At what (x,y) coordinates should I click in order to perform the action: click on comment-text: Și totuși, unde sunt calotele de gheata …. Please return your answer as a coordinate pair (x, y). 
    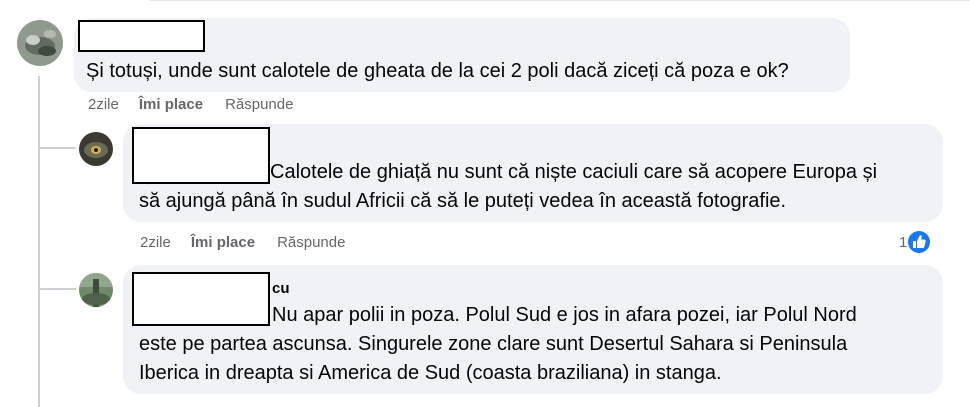
    Looking at the image, I should click on (437, 71).